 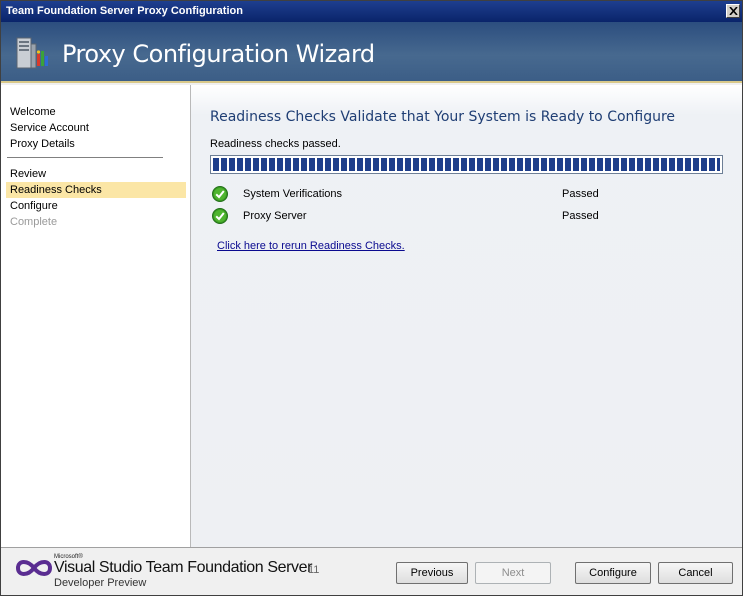 I want to click on check-name: System Verifications, so click(x=293, y=194).